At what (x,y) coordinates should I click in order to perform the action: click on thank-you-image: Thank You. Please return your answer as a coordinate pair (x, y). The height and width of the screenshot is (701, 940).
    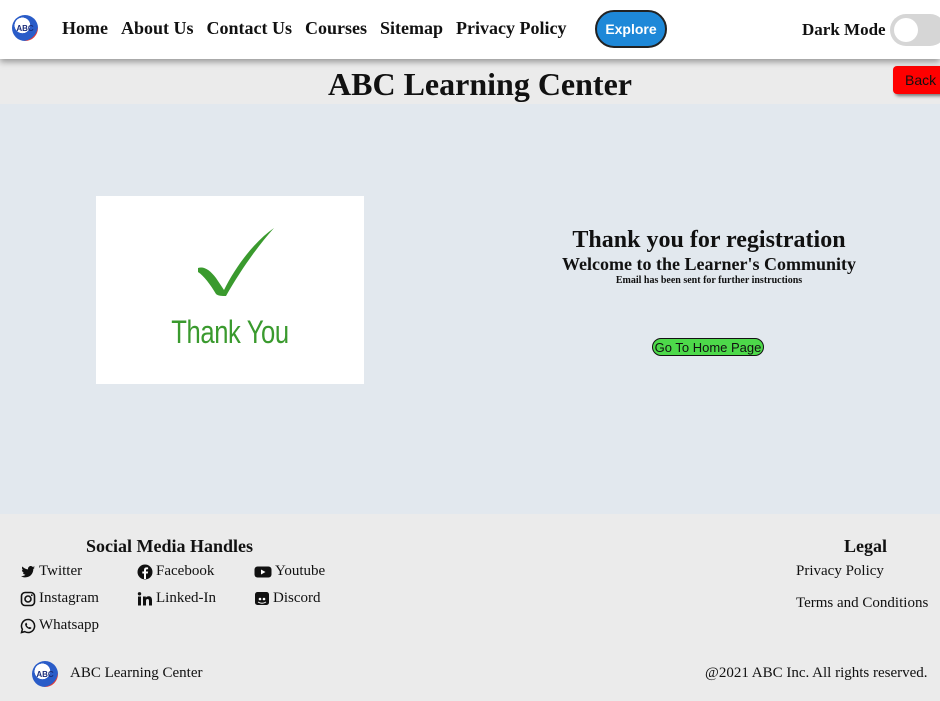
    Looking at the image, I should click on (230, 290).